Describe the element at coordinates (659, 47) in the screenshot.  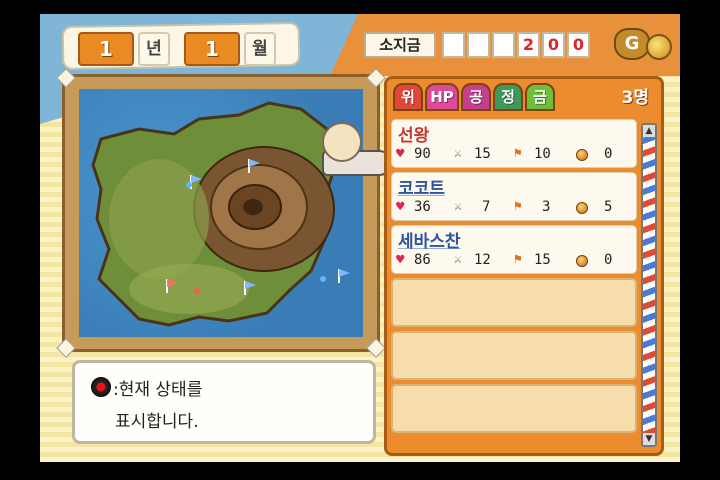
I see `coin-stack-icon` at that location.